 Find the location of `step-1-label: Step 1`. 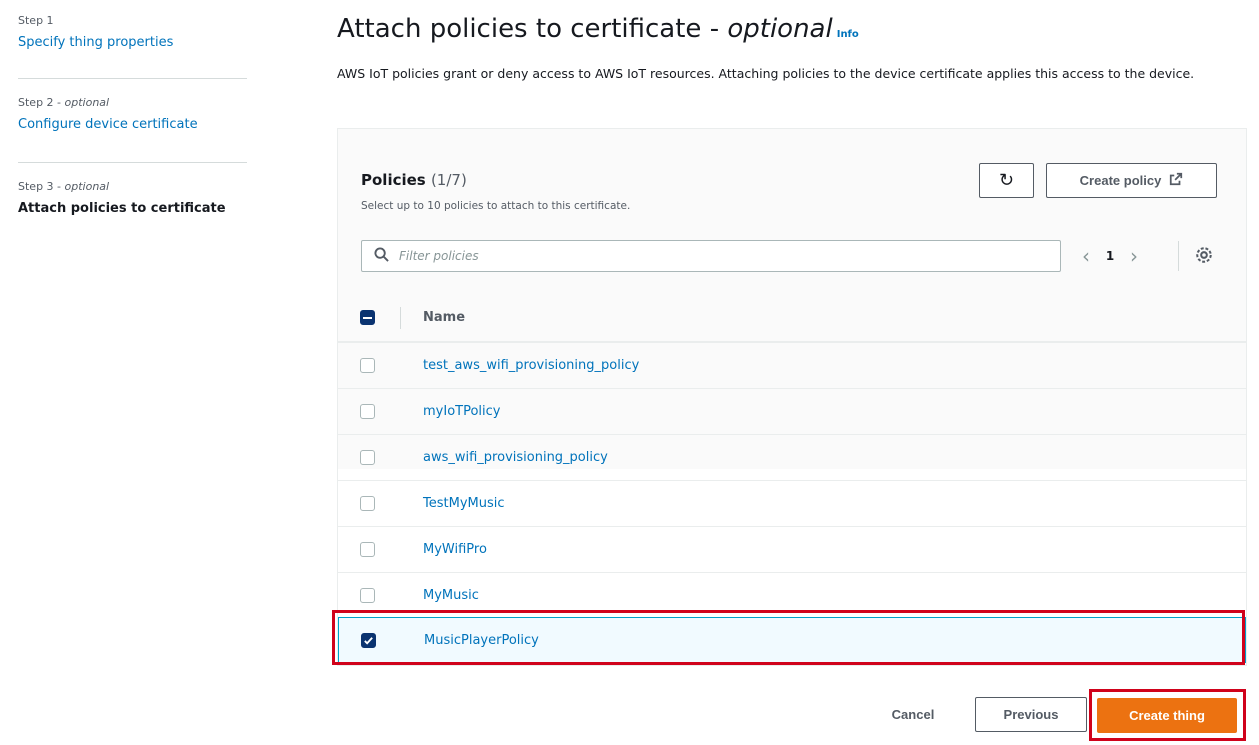

step-1-label: Step 1 is located at coordinates (36, 20).